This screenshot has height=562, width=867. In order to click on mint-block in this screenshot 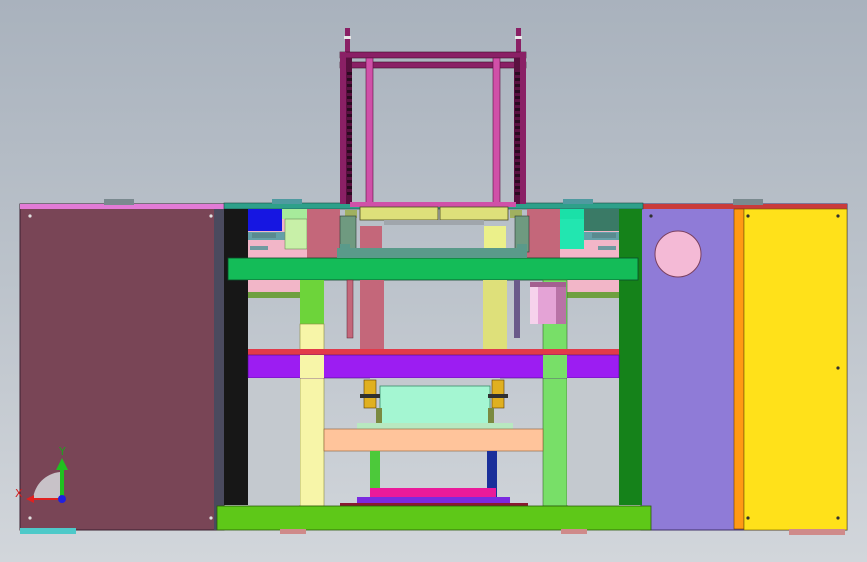, I will do `click(435, 405)`.